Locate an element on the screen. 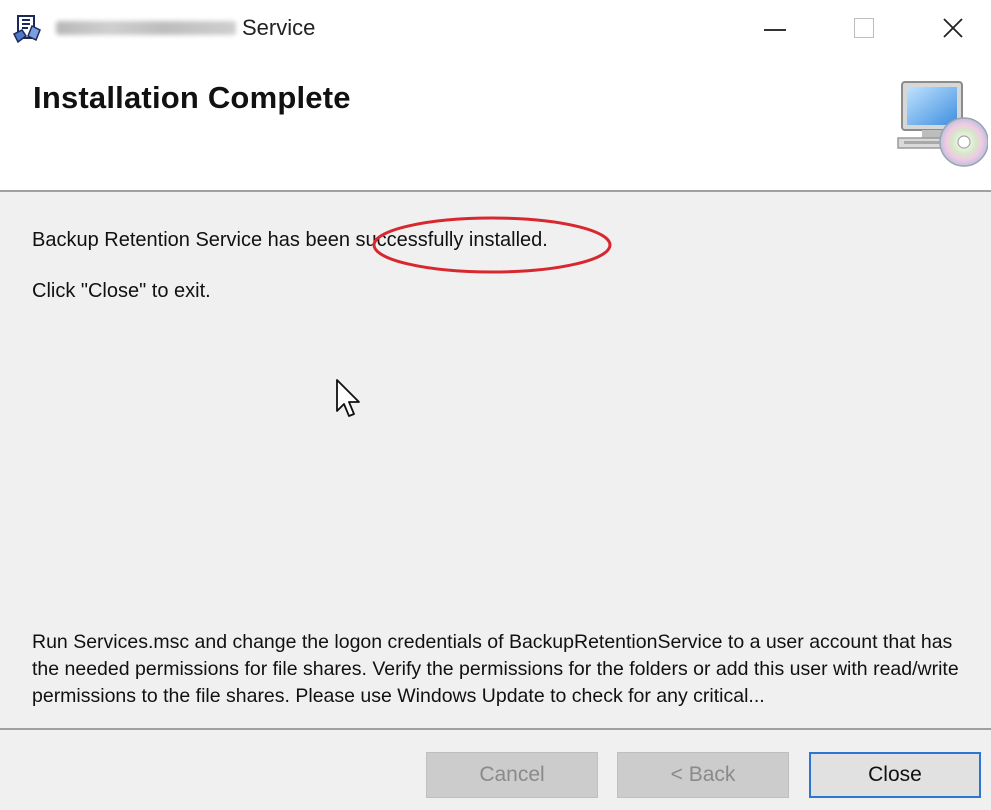 The width and height of the screenshot is (991, 810). close-button: Close is located at coordinates (895, 775).